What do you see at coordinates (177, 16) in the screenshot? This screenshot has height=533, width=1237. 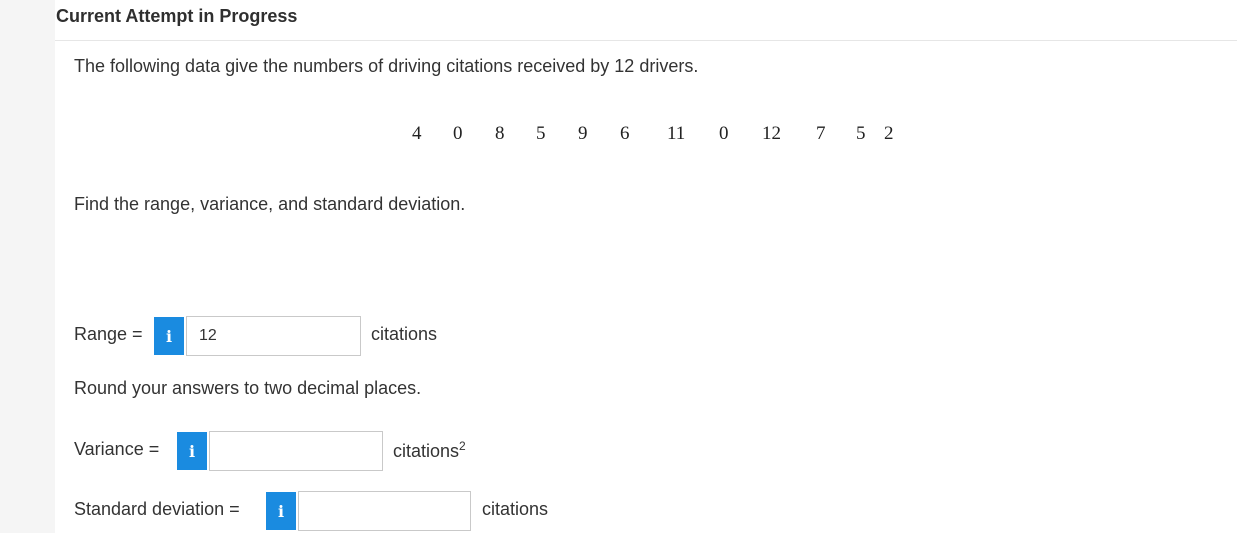 I see `attempt-title: Current Attempt in Progress` at bounding box center [177, 16].